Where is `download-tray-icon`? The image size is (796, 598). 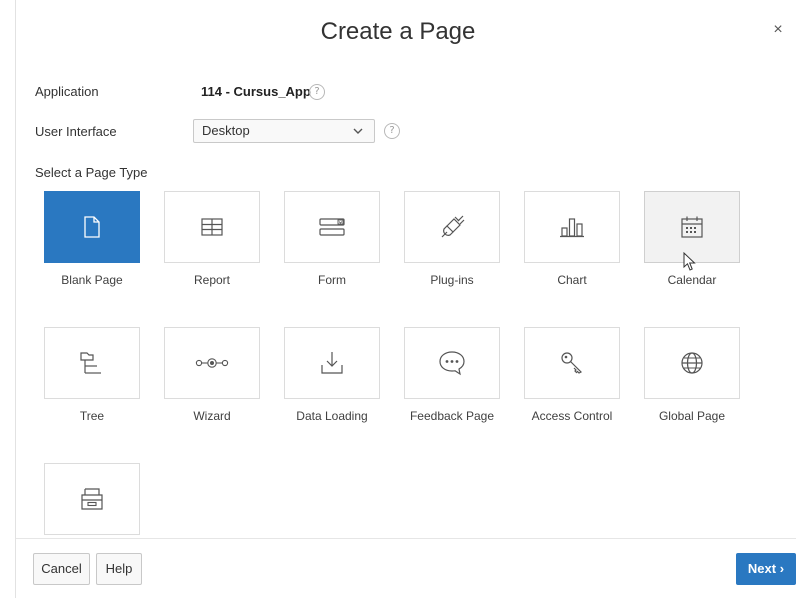
download-tray-icon is located at coordinates (332, 363).